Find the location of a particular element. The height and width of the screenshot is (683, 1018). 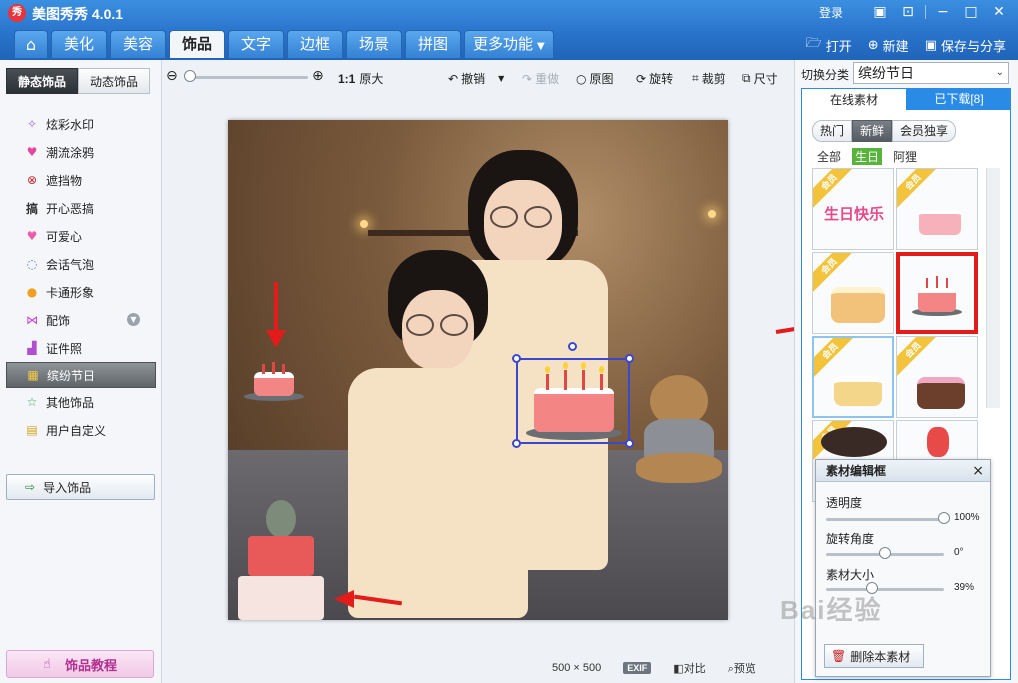

tab-dynamic-accessories: 动态饰品 is located at coordinates (114, 81).